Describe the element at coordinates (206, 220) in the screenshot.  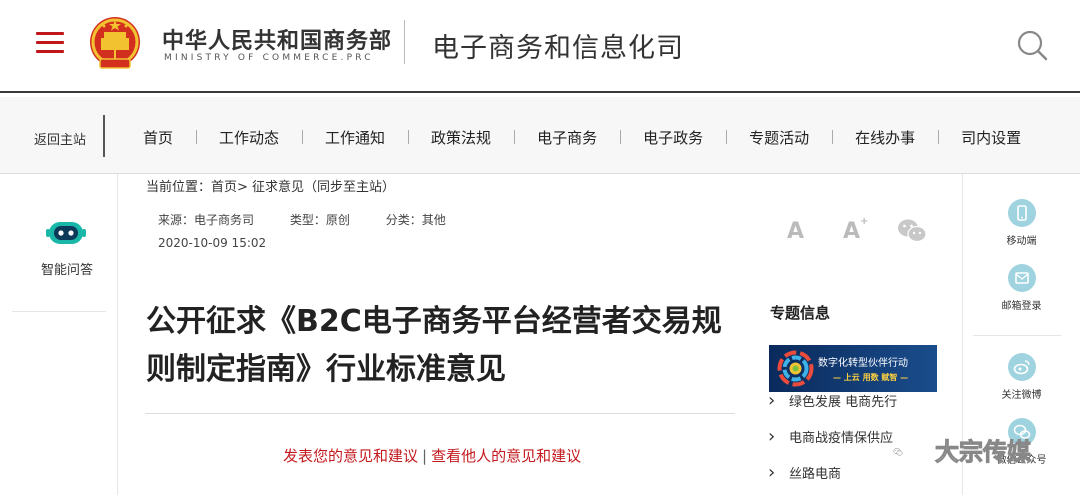
I see `article-source: 来源：电子商务司` at that location.